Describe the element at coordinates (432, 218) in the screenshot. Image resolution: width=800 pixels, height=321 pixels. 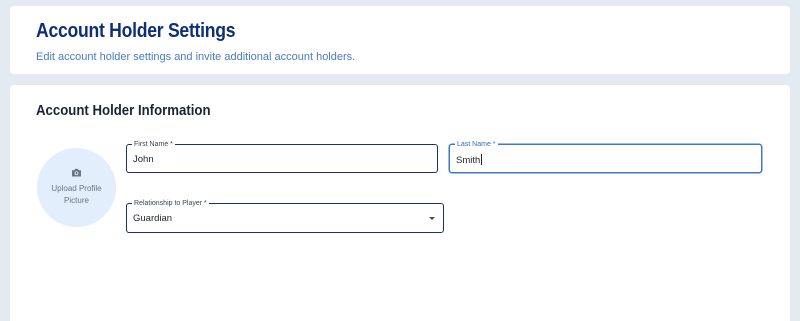
I see `dropdown-arrow-icon` at that location.